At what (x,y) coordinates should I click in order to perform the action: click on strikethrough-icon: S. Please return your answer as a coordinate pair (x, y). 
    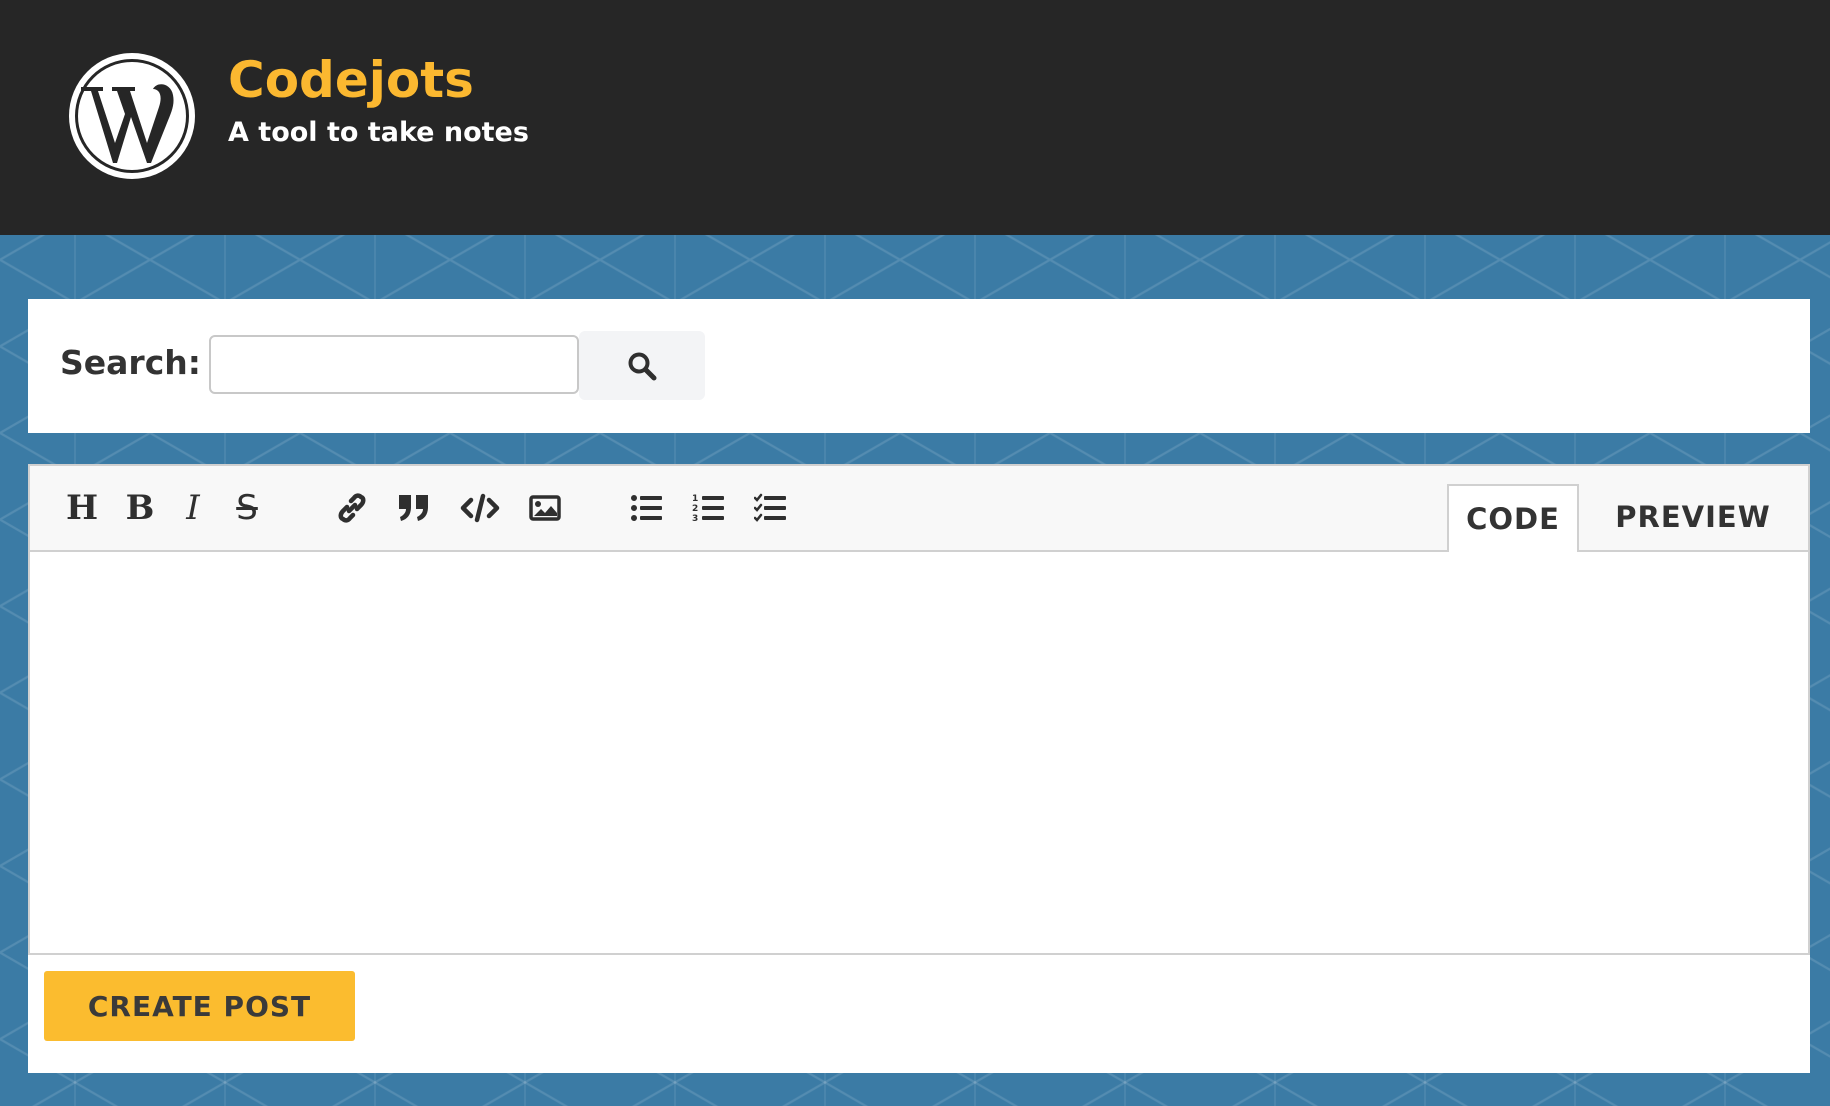
    Looking at the image, I should click on (247, 508).